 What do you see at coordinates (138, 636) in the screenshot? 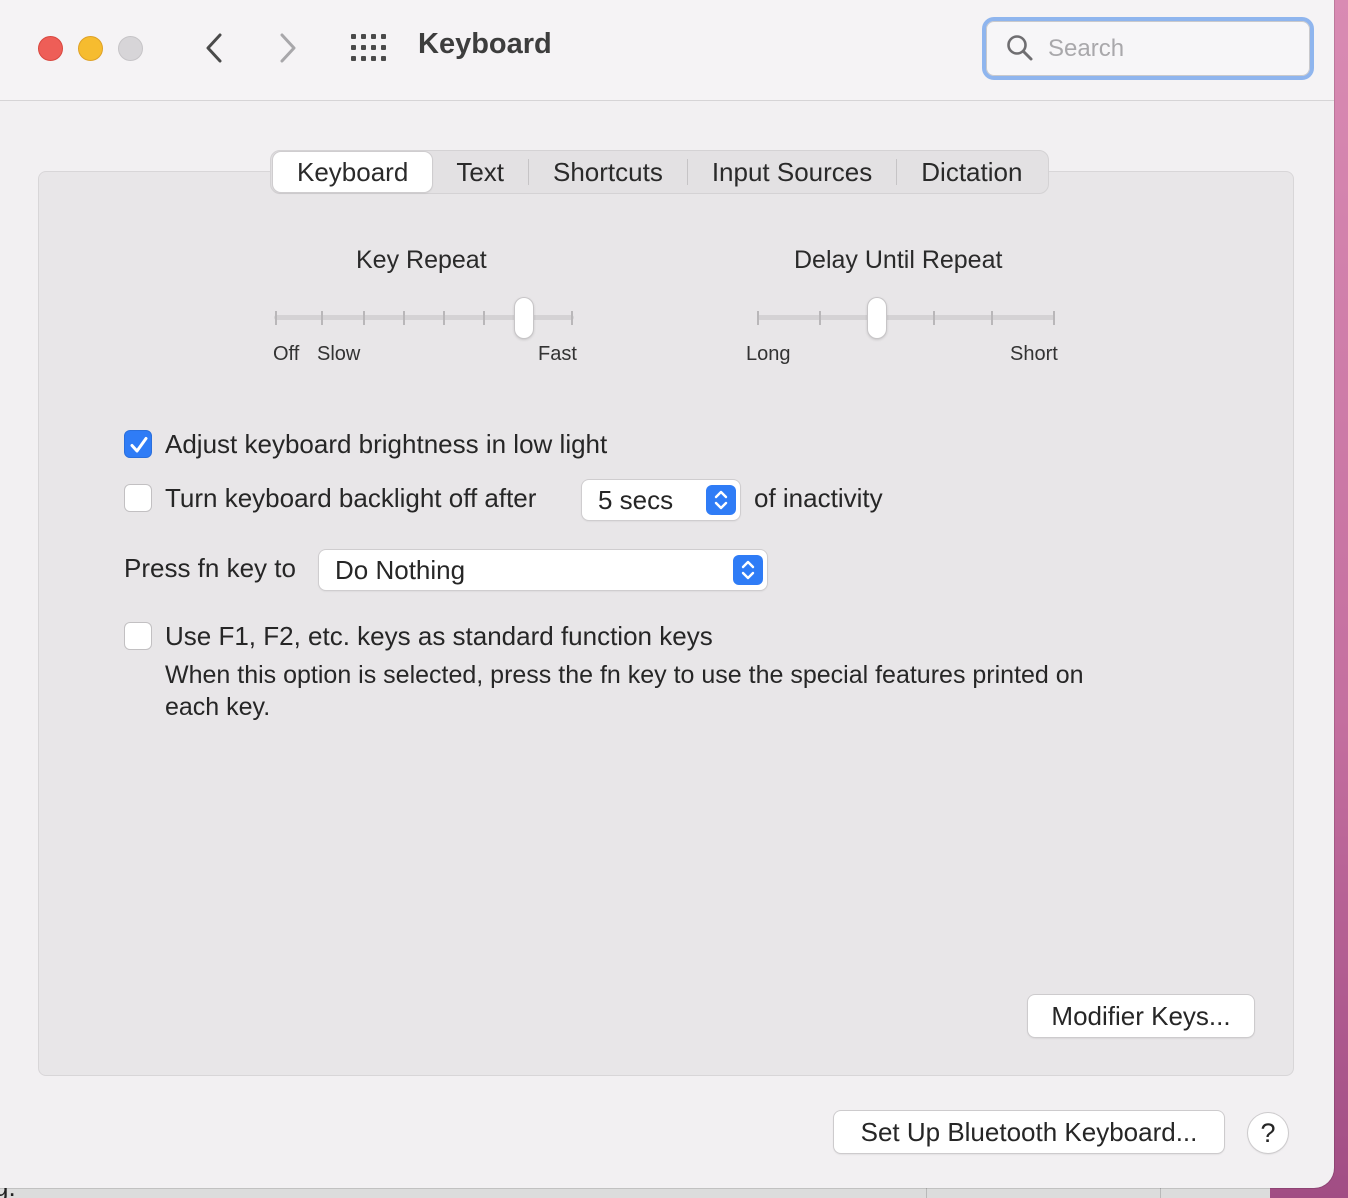
I see `function-keys-checkbox` at bounding box center [138, 636].